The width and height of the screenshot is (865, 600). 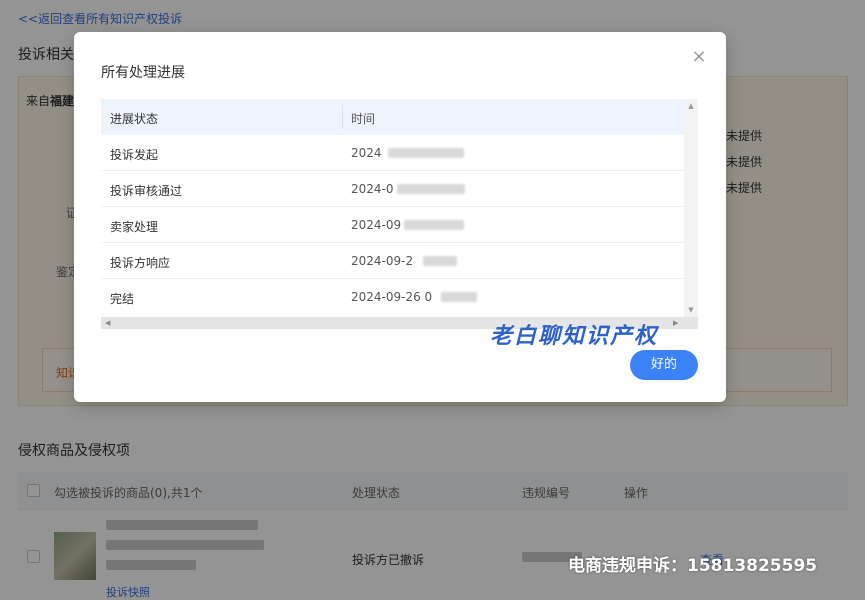 What do you see at coordinates (574, 336) in the screenshot?
I see `watermark-blue: 老白聊知识产权` at bounding box center [574, 336].